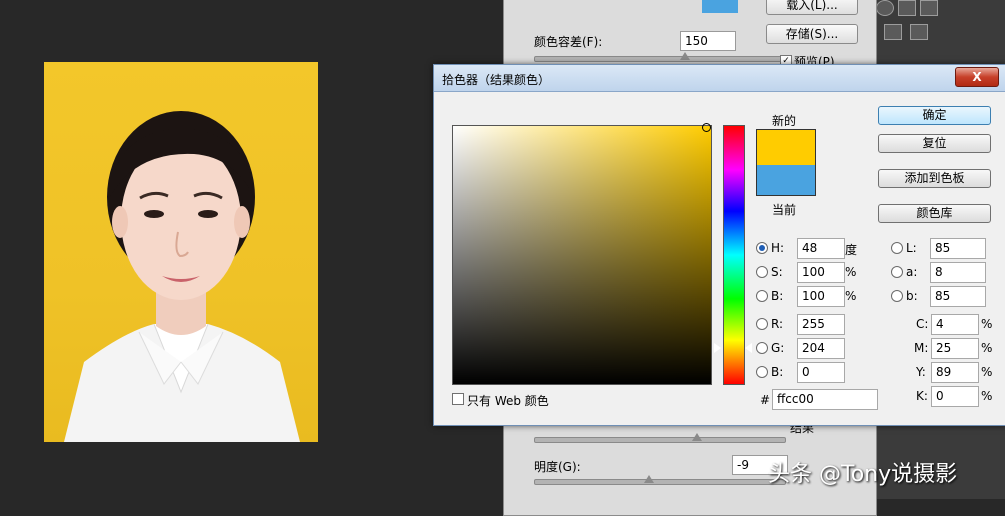  Describe the element at coordinates (958, 296) in the screenshot. I see `lab-b-input: 85` at that location.